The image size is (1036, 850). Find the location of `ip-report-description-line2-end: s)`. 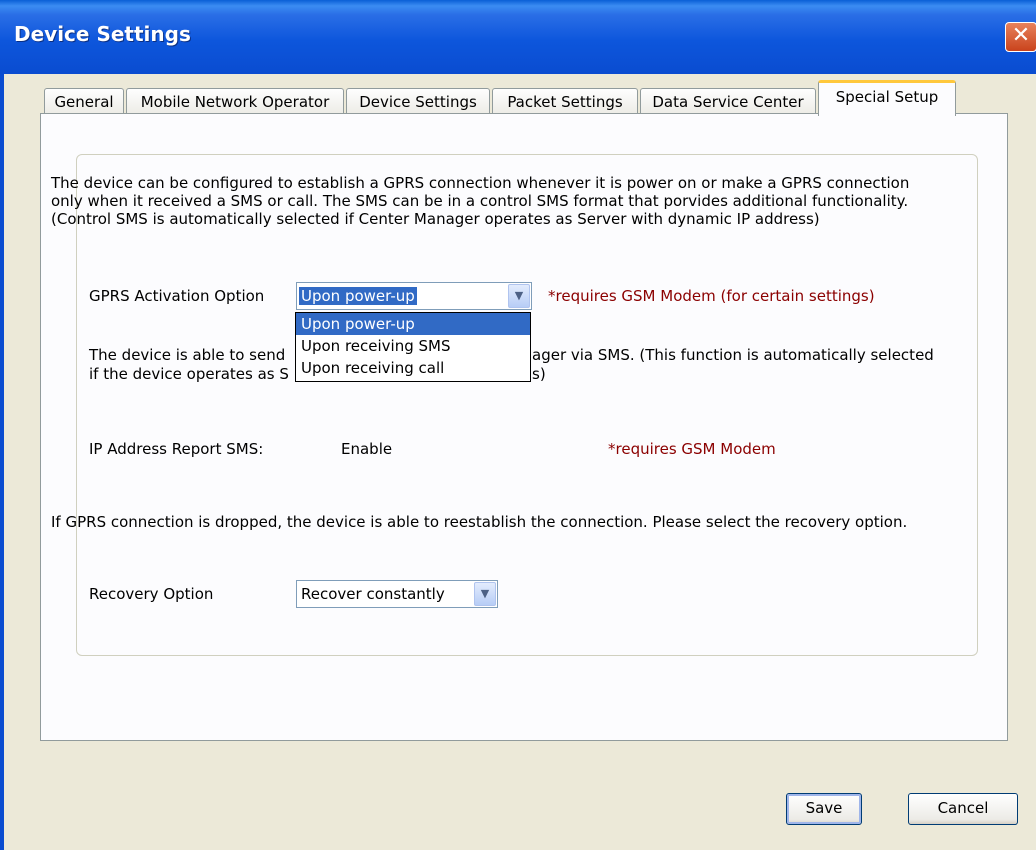

ip-report-description-line2-end: s) is located at coordinates (539, 374).